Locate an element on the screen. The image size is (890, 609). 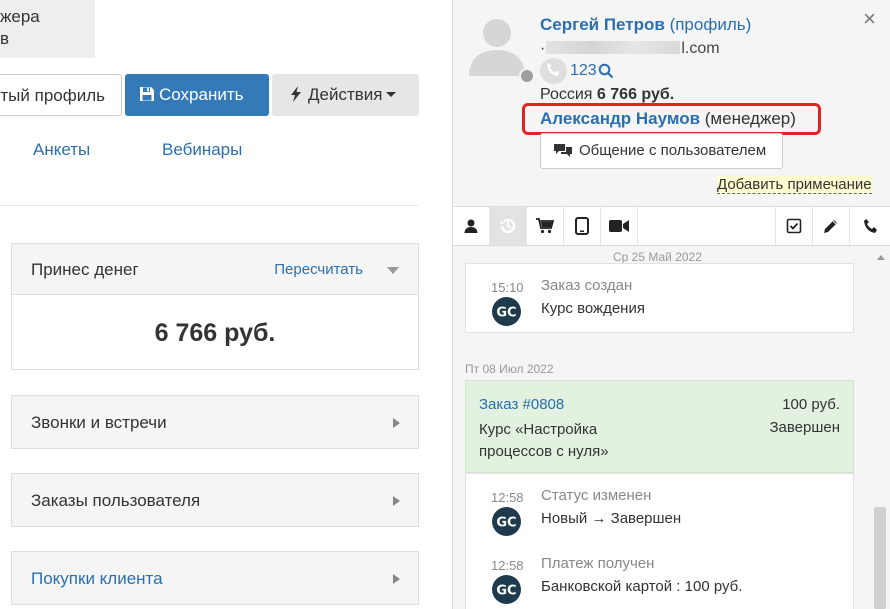
money-panel-title: Принес денег is located at coordinates (85, 269).